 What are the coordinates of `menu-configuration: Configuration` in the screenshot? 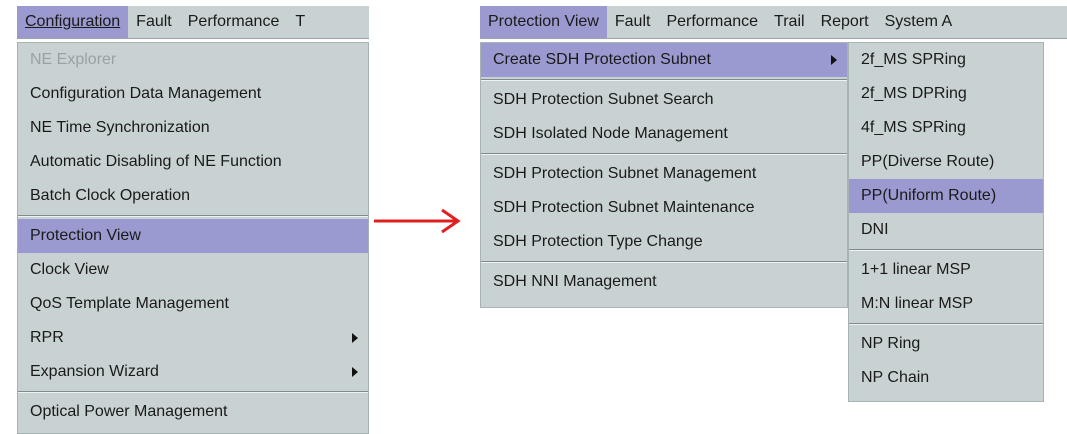 It's located at (73, 22).